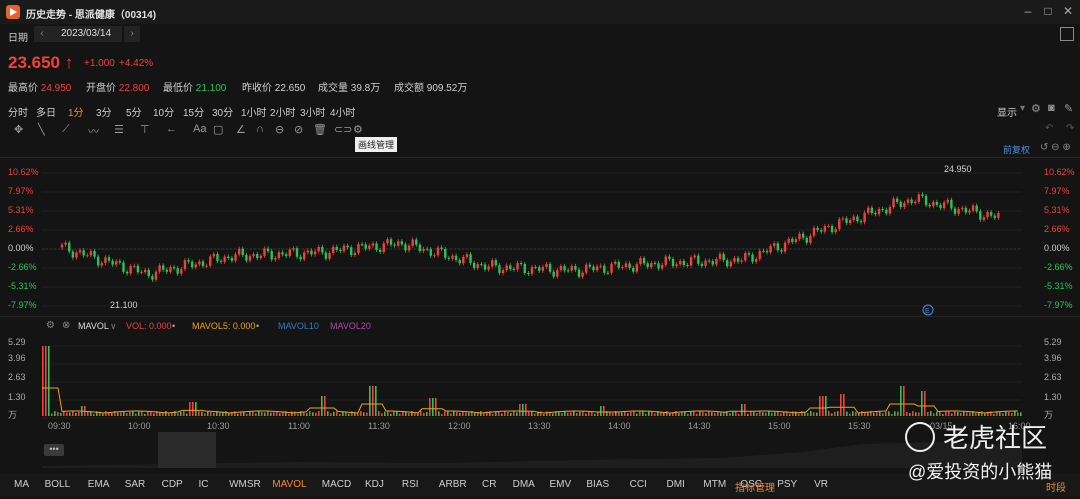 The image size is (1080, 499). Describe the element at coordinates (343, 111) in the screenshot. I see `tab-11: 4小时` at that location.